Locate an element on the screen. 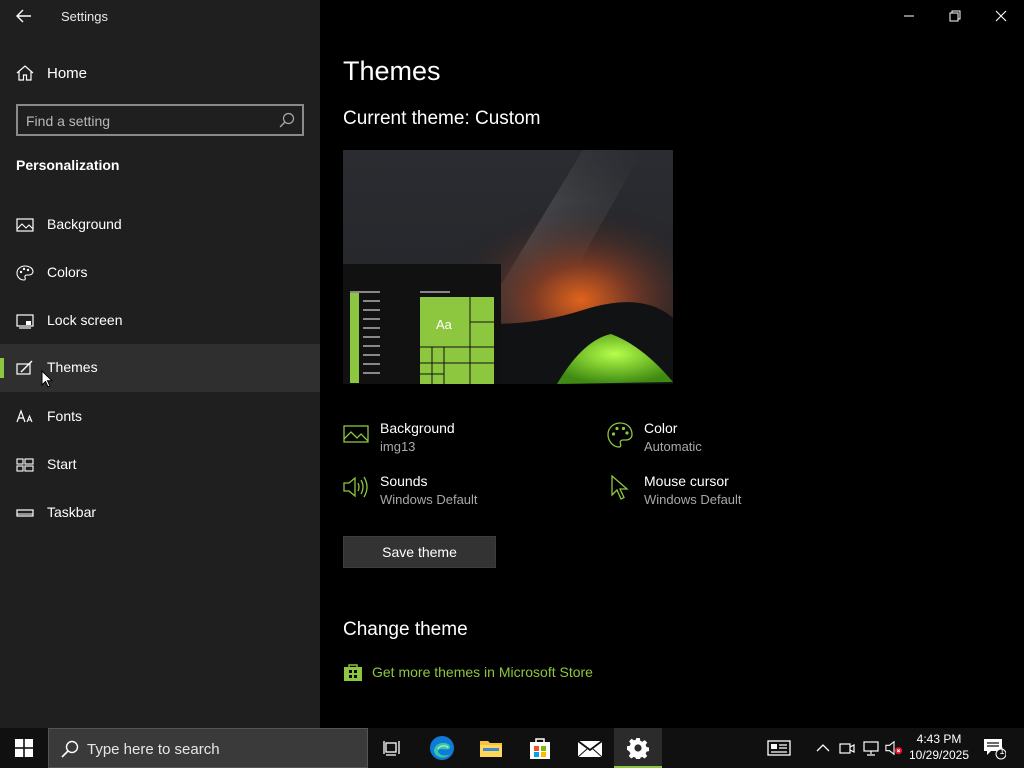 The height and width of the screenshot is (768, 1024). speaker-muted-icon is located at coordinates (894, 748).